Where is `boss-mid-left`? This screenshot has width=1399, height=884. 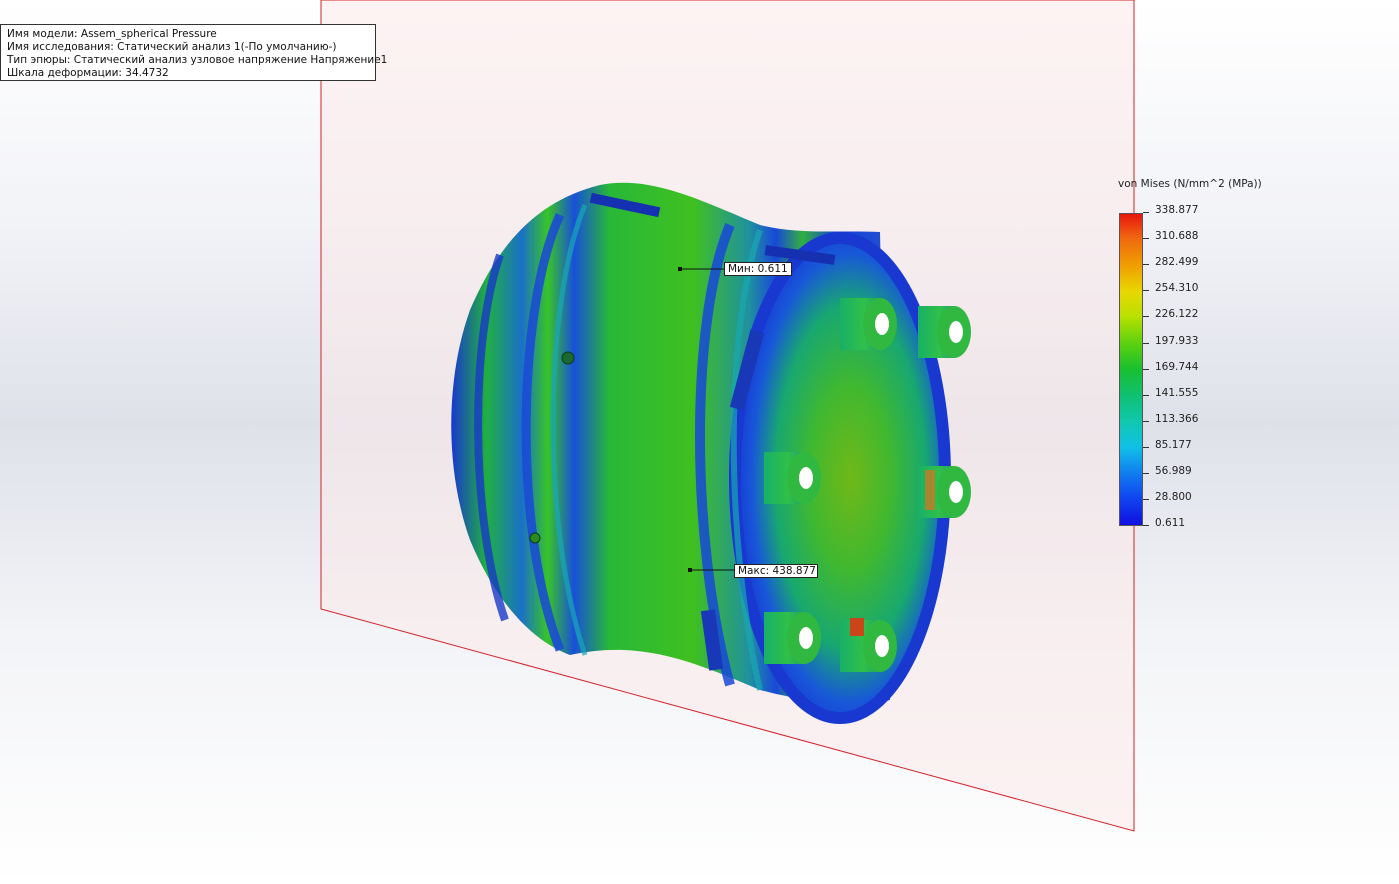
boss-mid-left is located at coordinates (792, 478).